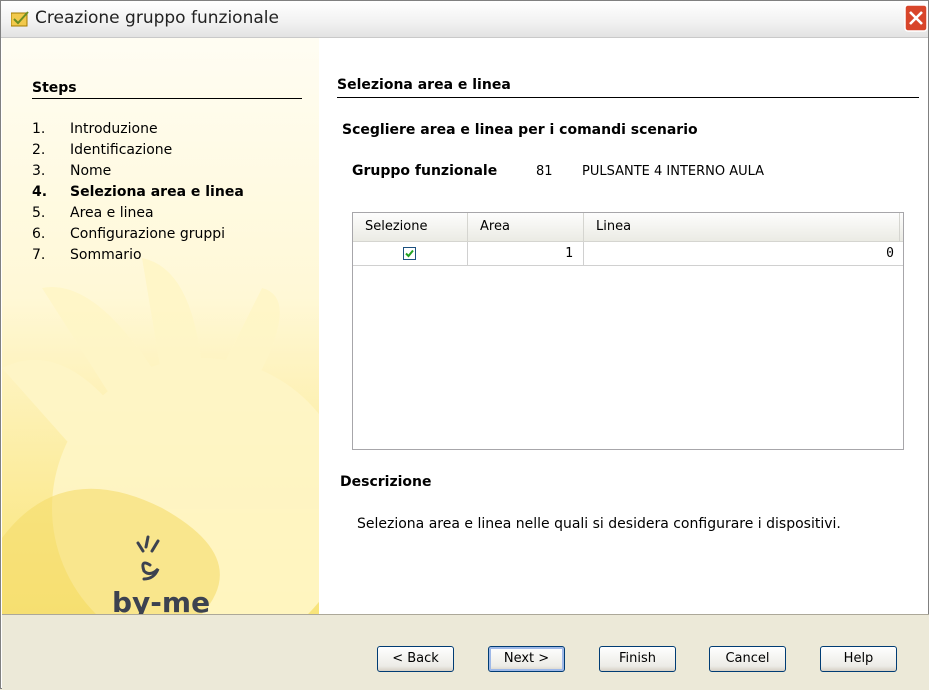 The height and width of the screenshot is (690, 929). I want to click on step-item: 6. Configurazione gruppi, so click(138, 234).